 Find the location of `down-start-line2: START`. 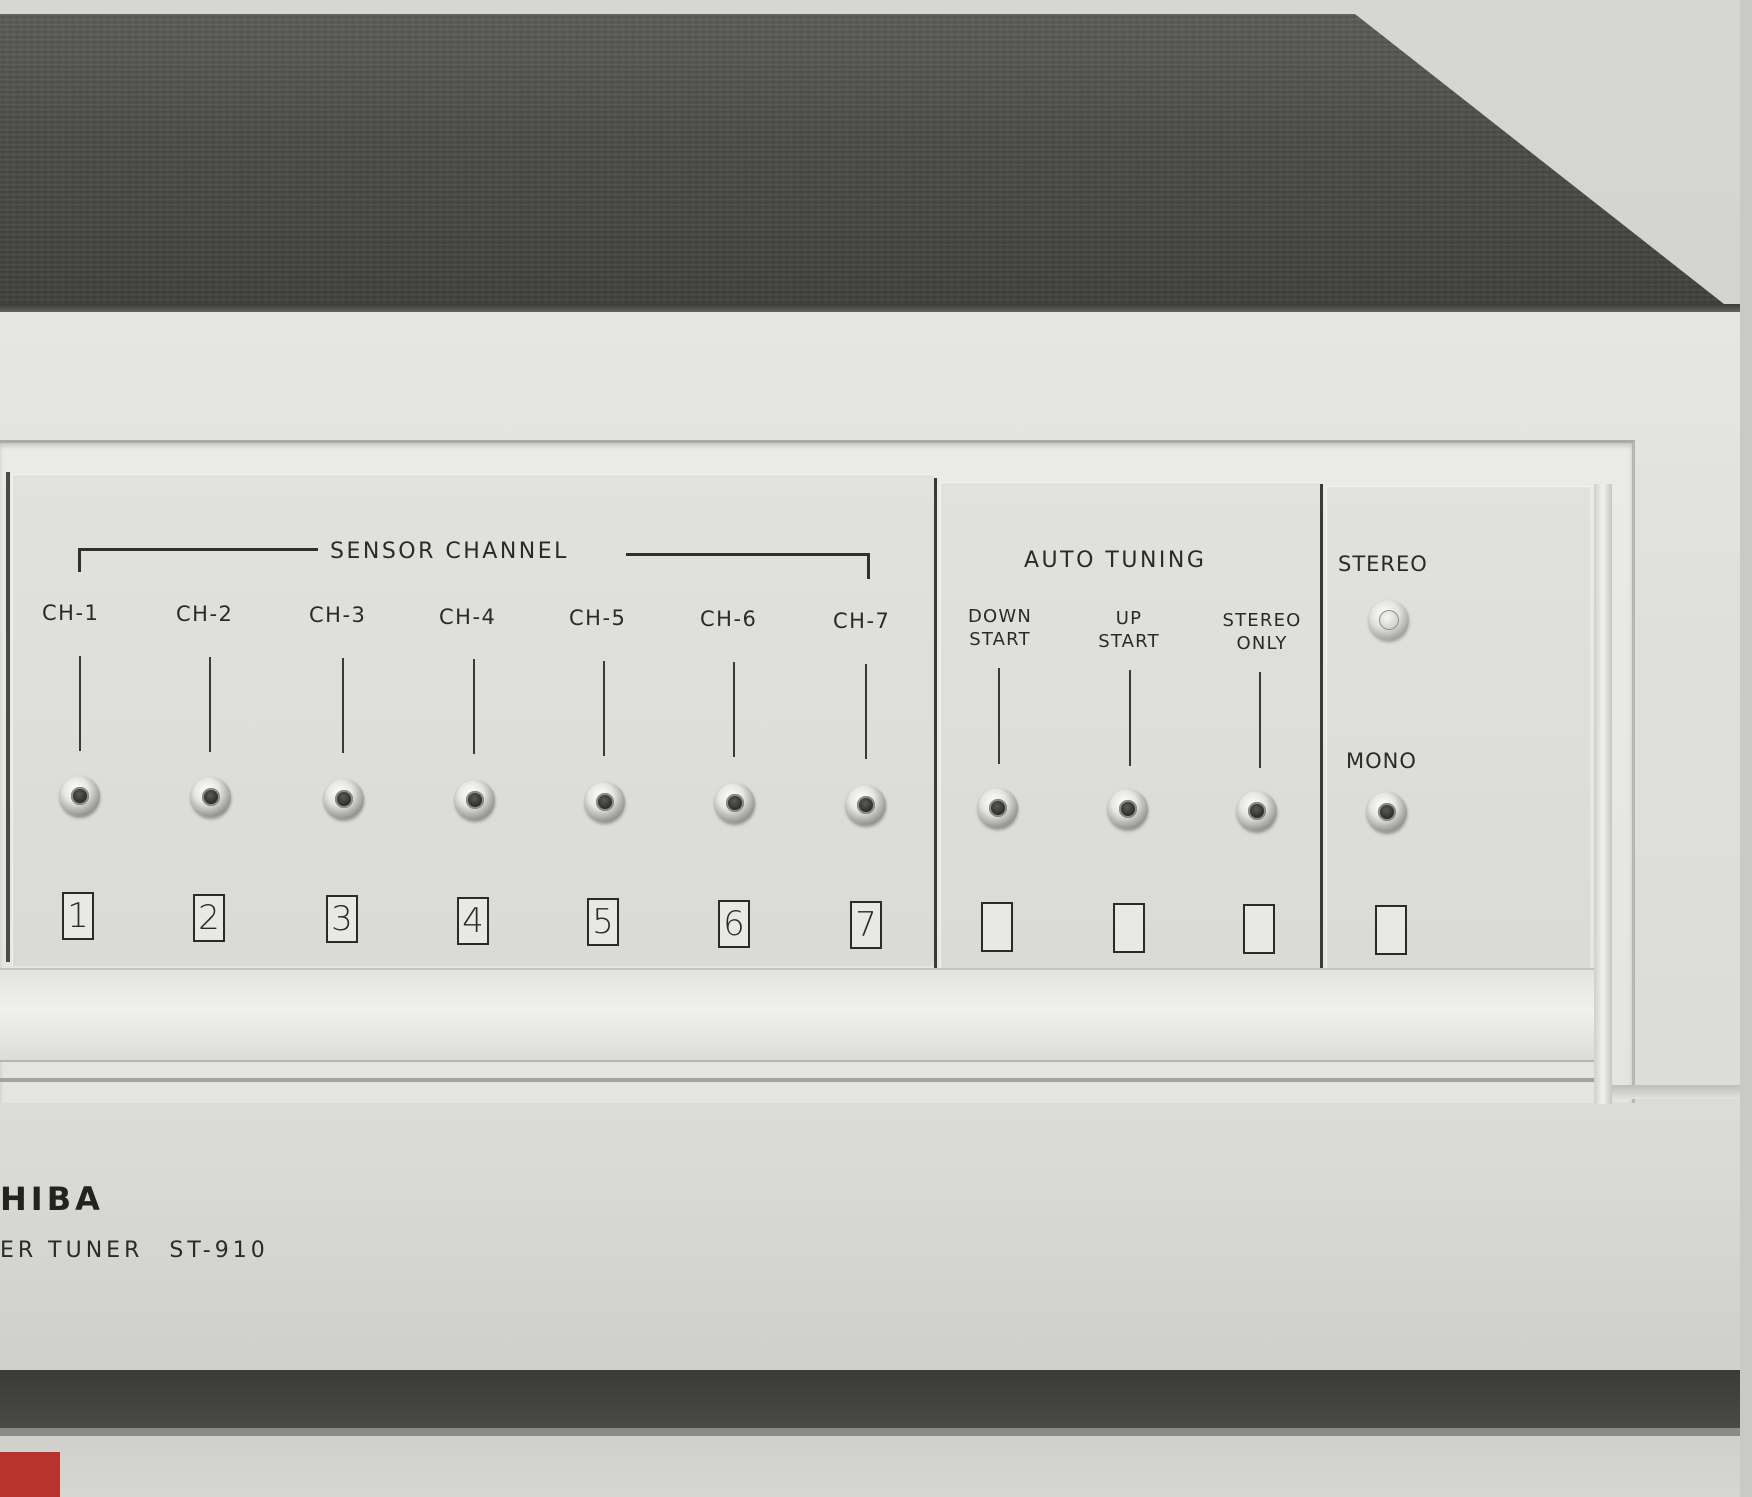

down-start-line2: START is located at coordinates (1000, 639).